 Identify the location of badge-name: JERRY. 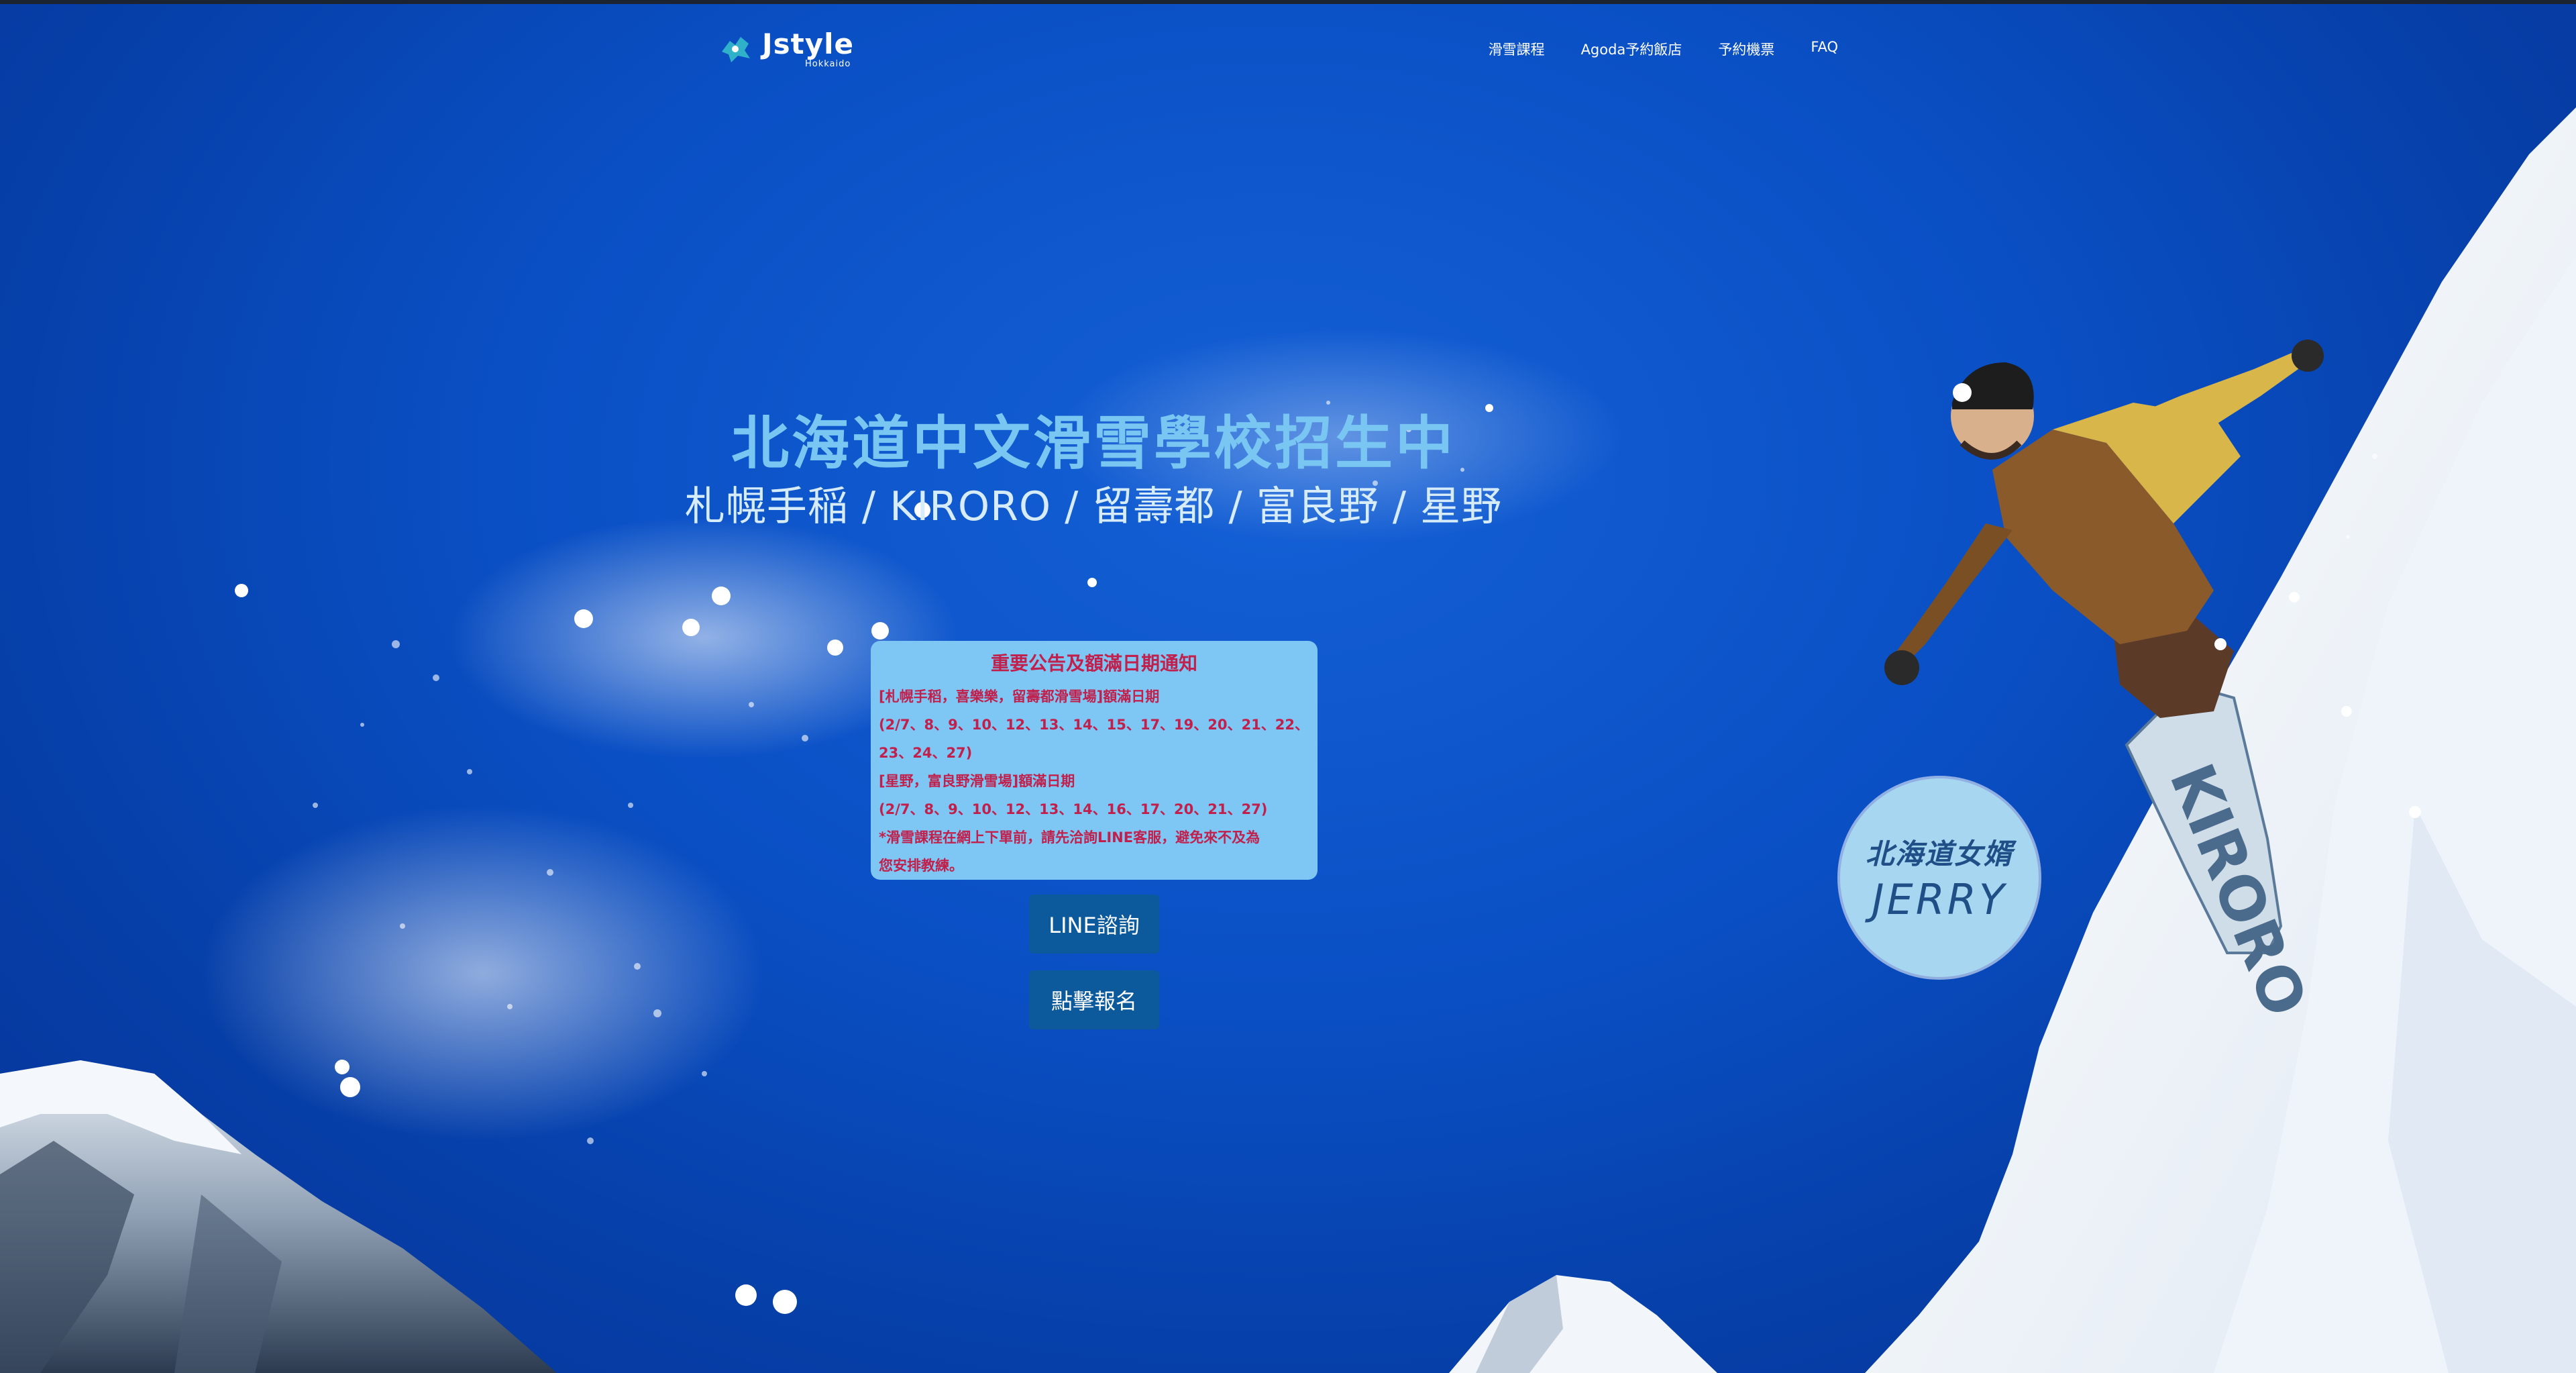
(1939, 899).